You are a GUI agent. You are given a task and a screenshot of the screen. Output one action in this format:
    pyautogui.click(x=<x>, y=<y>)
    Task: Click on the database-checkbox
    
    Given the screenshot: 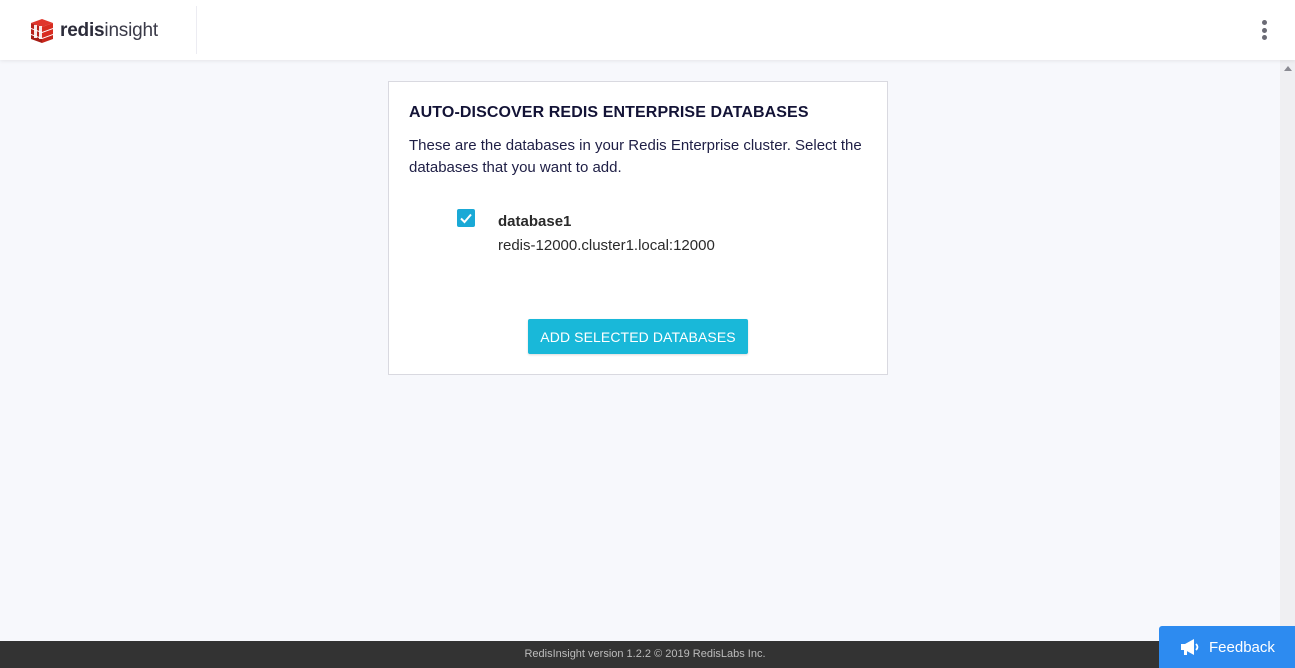 What is the action you would take?
    pyautogui.click(x=466, y=218)
    